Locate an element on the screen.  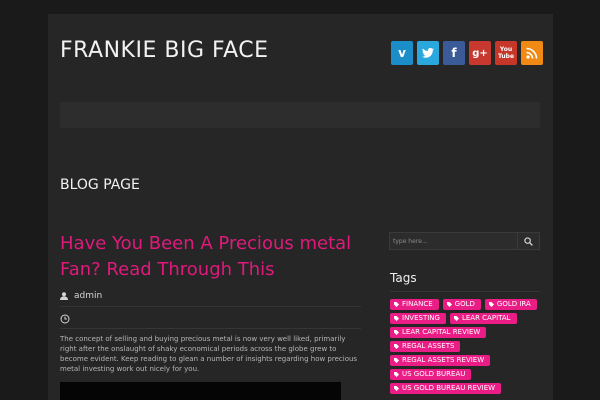
tag-gold: GOLD is located at coordinates (461, 304).